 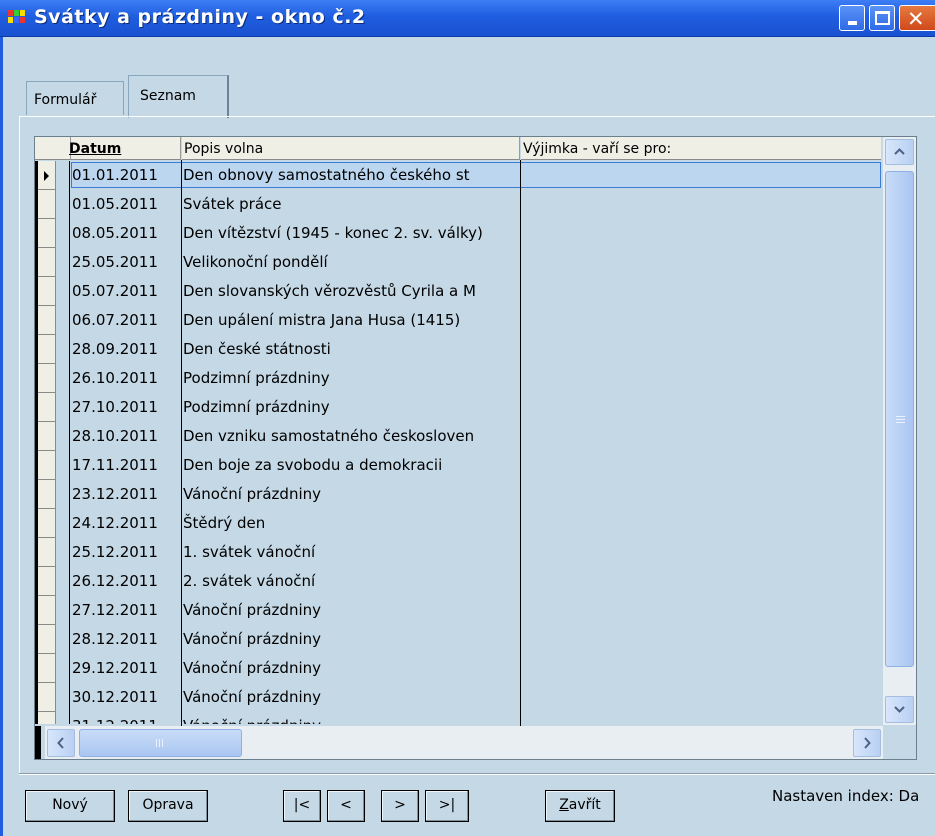 I want to click on table-row: 26.10.2011 Podzimní prázdniny, so click(x=458, y=378).